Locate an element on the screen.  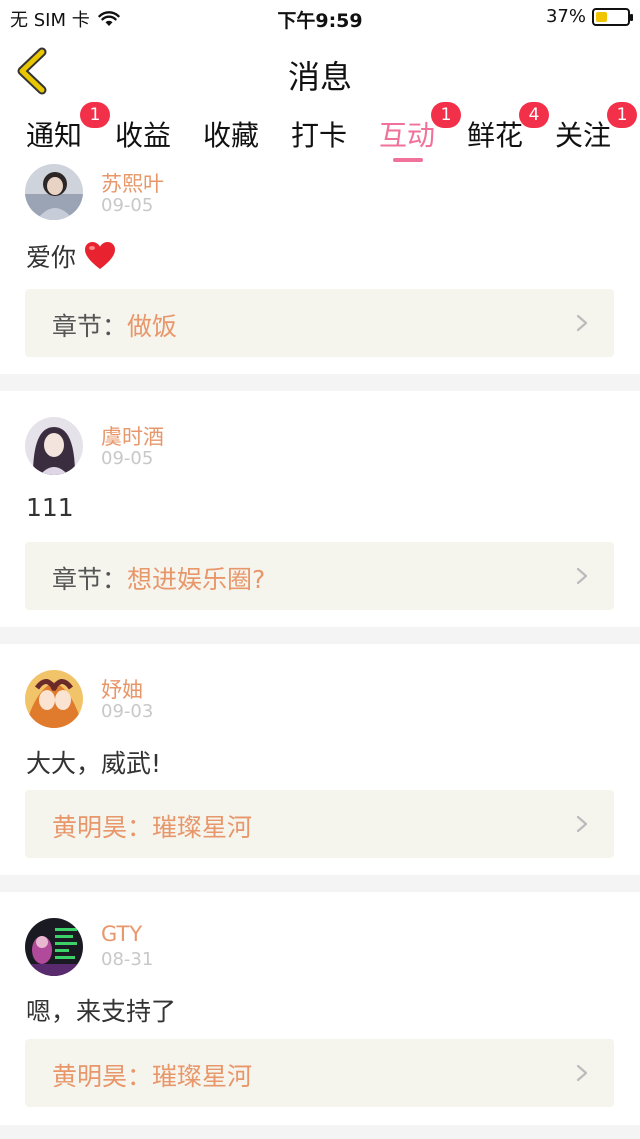
tab-flowers: 鲜花 4 is located at coordinates (508, 128).